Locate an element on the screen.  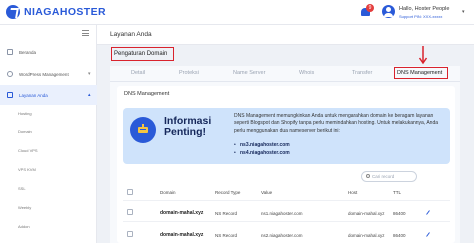
niagahoster-logo-icon is located at coordinates (13, 12).